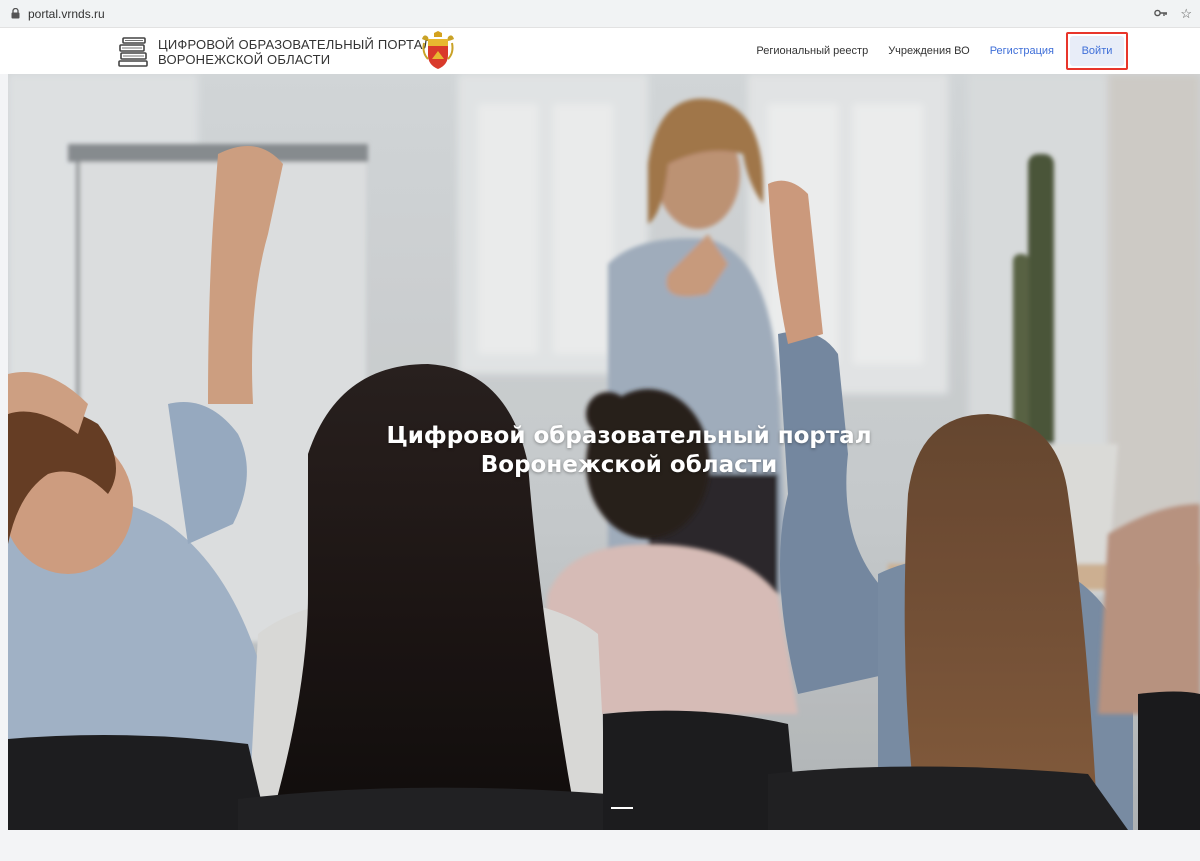 The height and width of the screenshot is (861, 1200). What do you see at coordinates (1186, 14) in the screenshot?
I see `star-icon: ☆` at bounding box center [1186, 14].